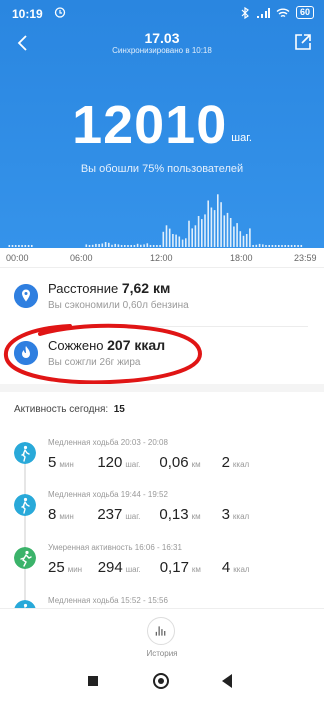 The width and height of the screenshot is (324, 702). What do you see at coordinates (245, 12) in the screenshot?
I see `bluetooth-icon` at bounding box center [245, 12].